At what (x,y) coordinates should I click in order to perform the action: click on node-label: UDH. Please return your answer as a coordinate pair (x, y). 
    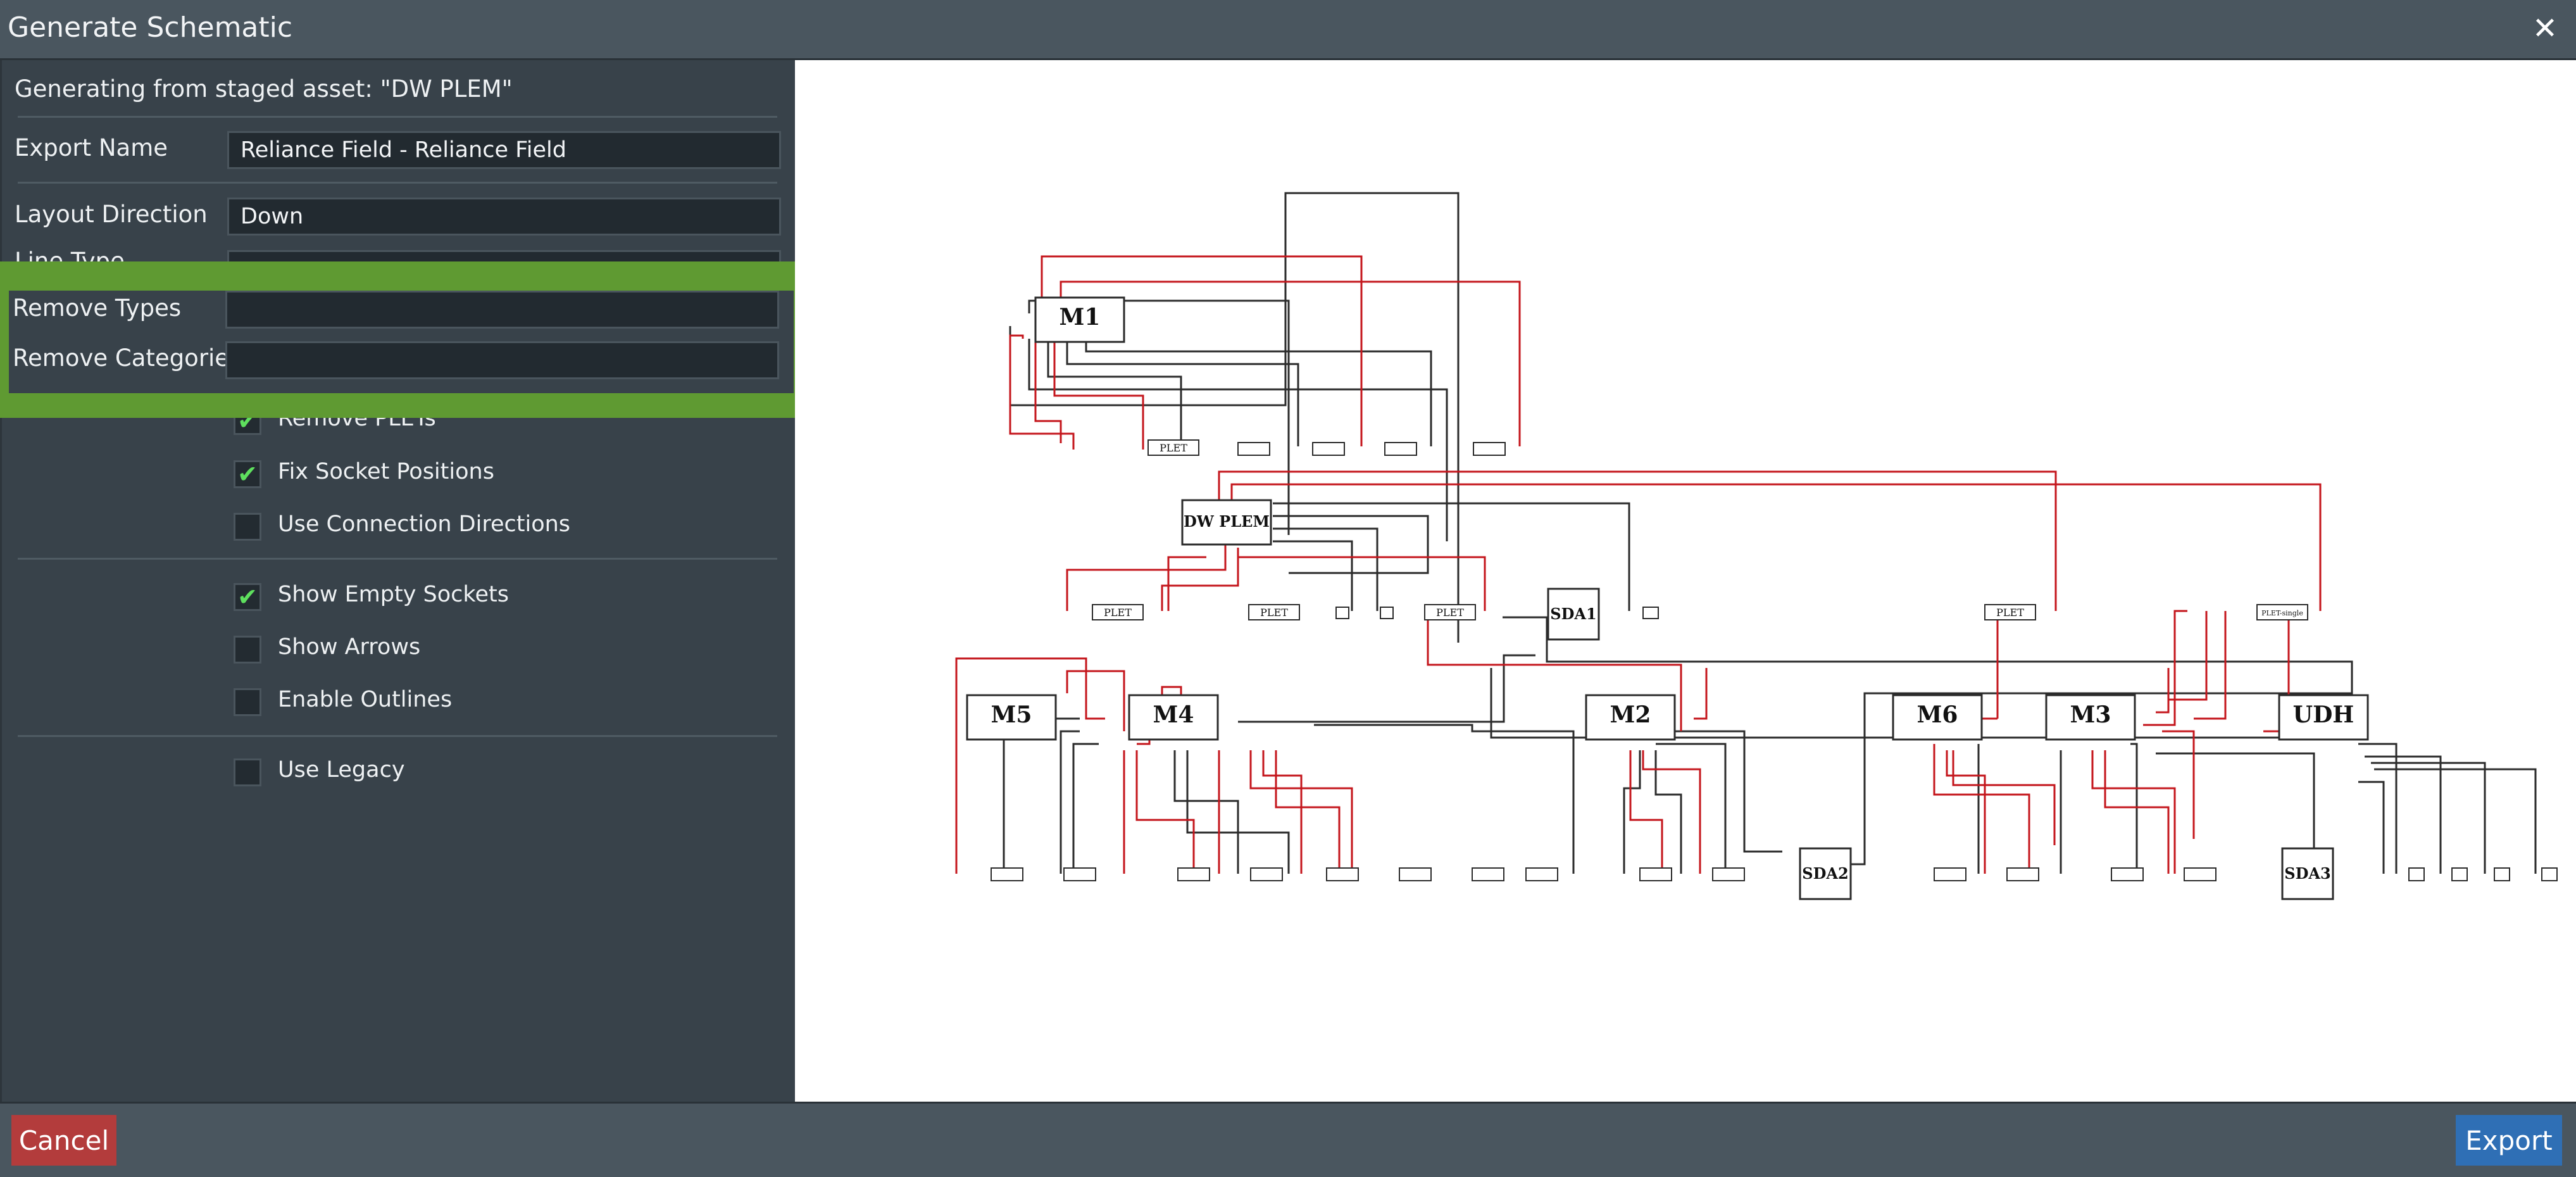
    Looking at the image, I should click on (2323, 715).